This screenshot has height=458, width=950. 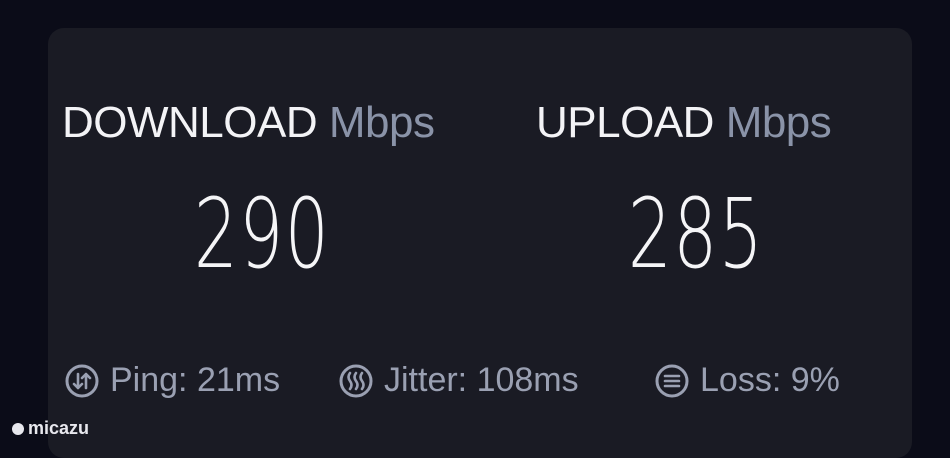 What do you see at coordinates (356, 381) in the screenshot?
I see `jitter-icon` at bounding box center [356, 381].